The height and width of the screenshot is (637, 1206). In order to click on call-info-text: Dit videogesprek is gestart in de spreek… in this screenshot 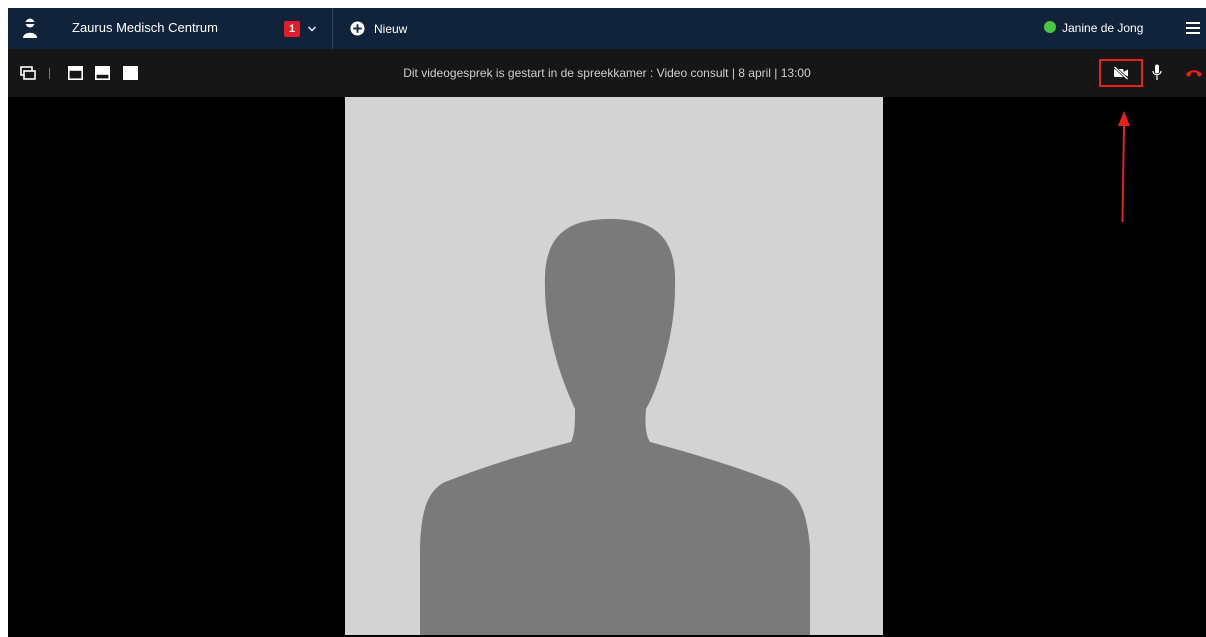, I will do `click(607, 73)`.